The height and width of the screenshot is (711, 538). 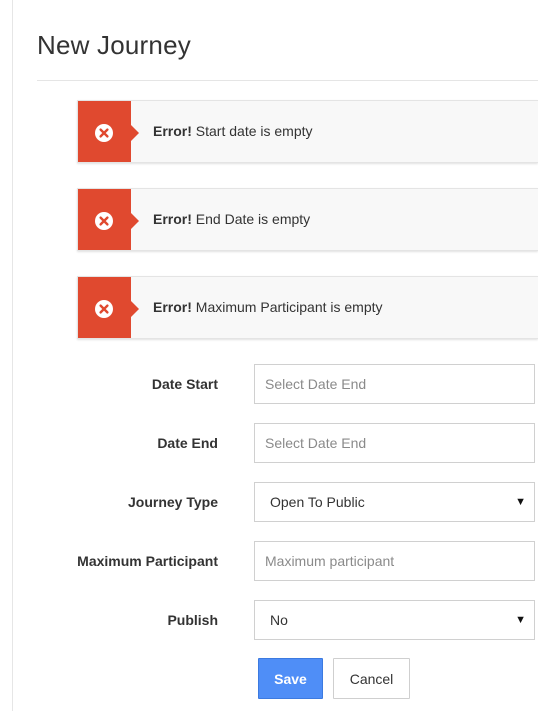 What do you see at coordinates (317, 502) in the screenshot?
I see `journey-type-value: Open To Public` at bounding box center [317, 502].